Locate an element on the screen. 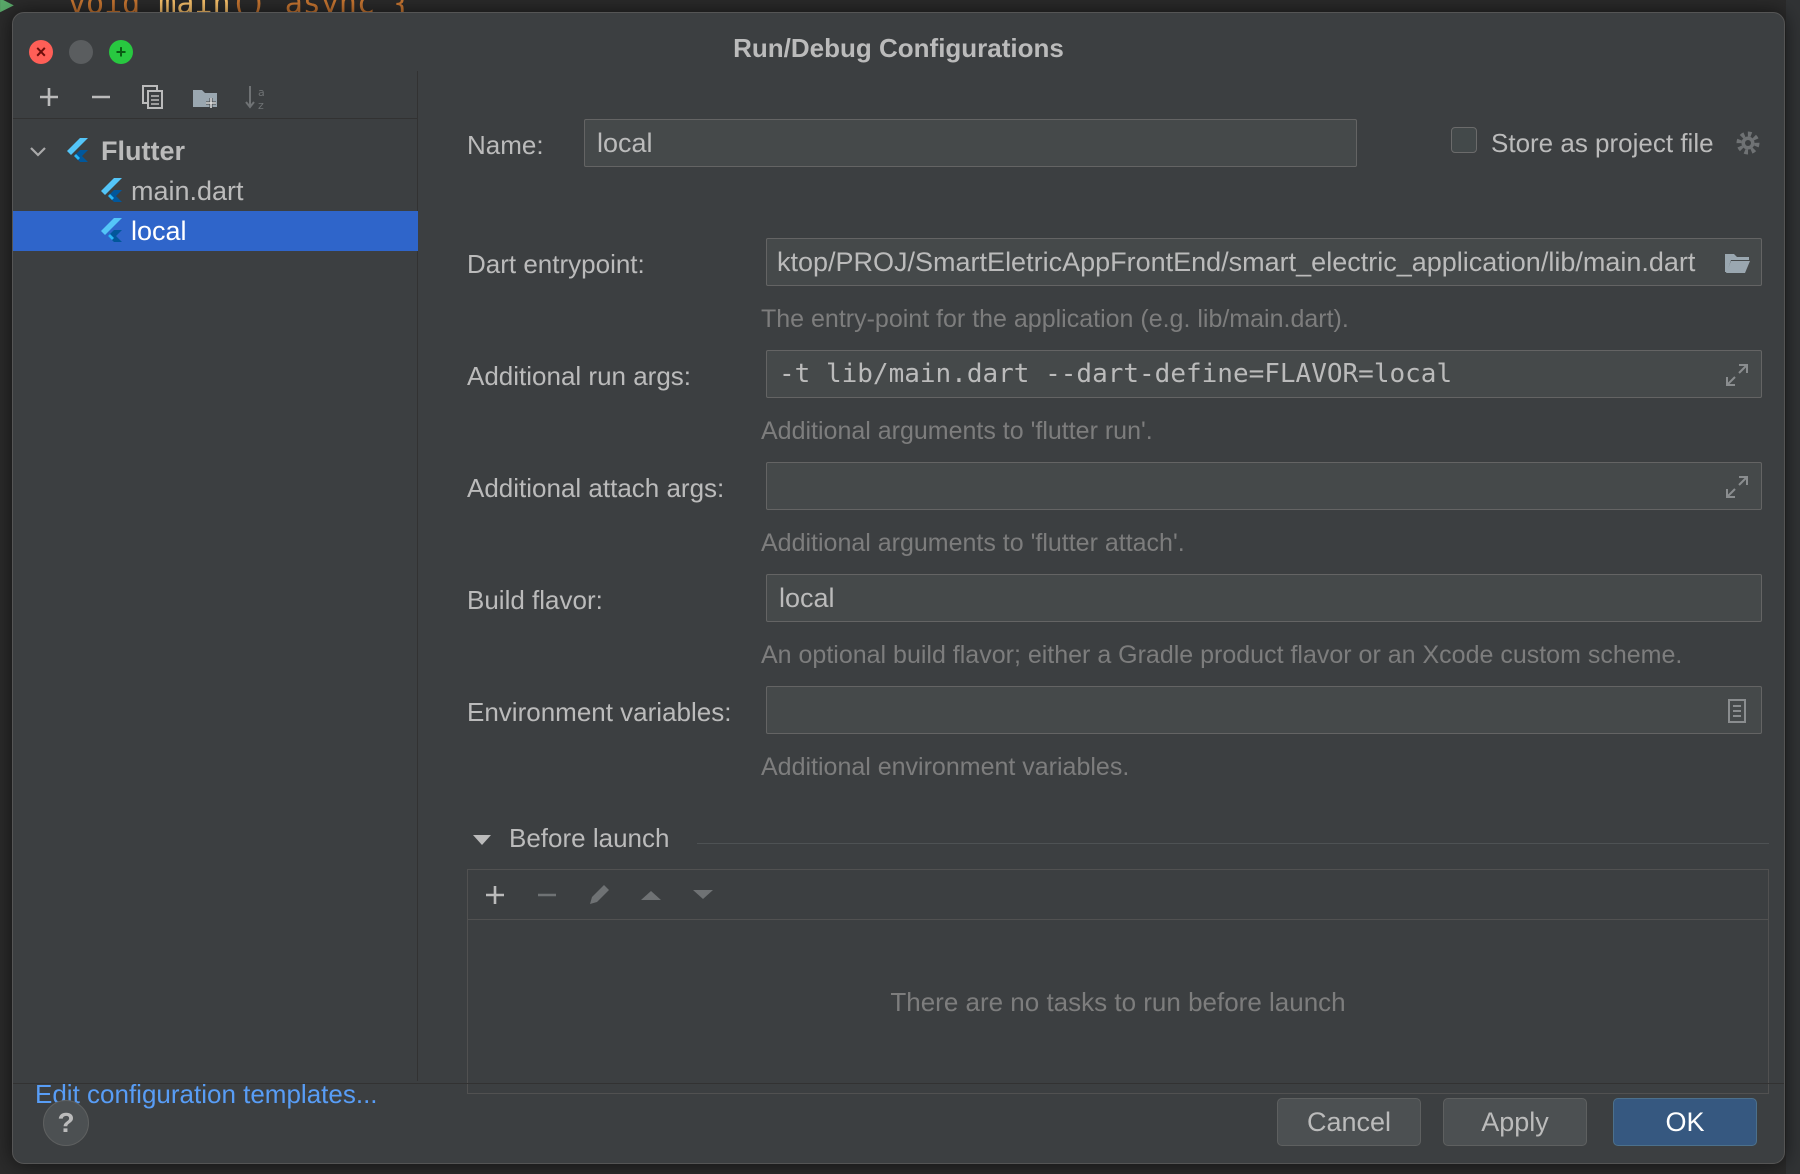 This screenshot has width=1800, height=1174. tree-item-main-dart: main.dart is located at coordinates (215, 191).